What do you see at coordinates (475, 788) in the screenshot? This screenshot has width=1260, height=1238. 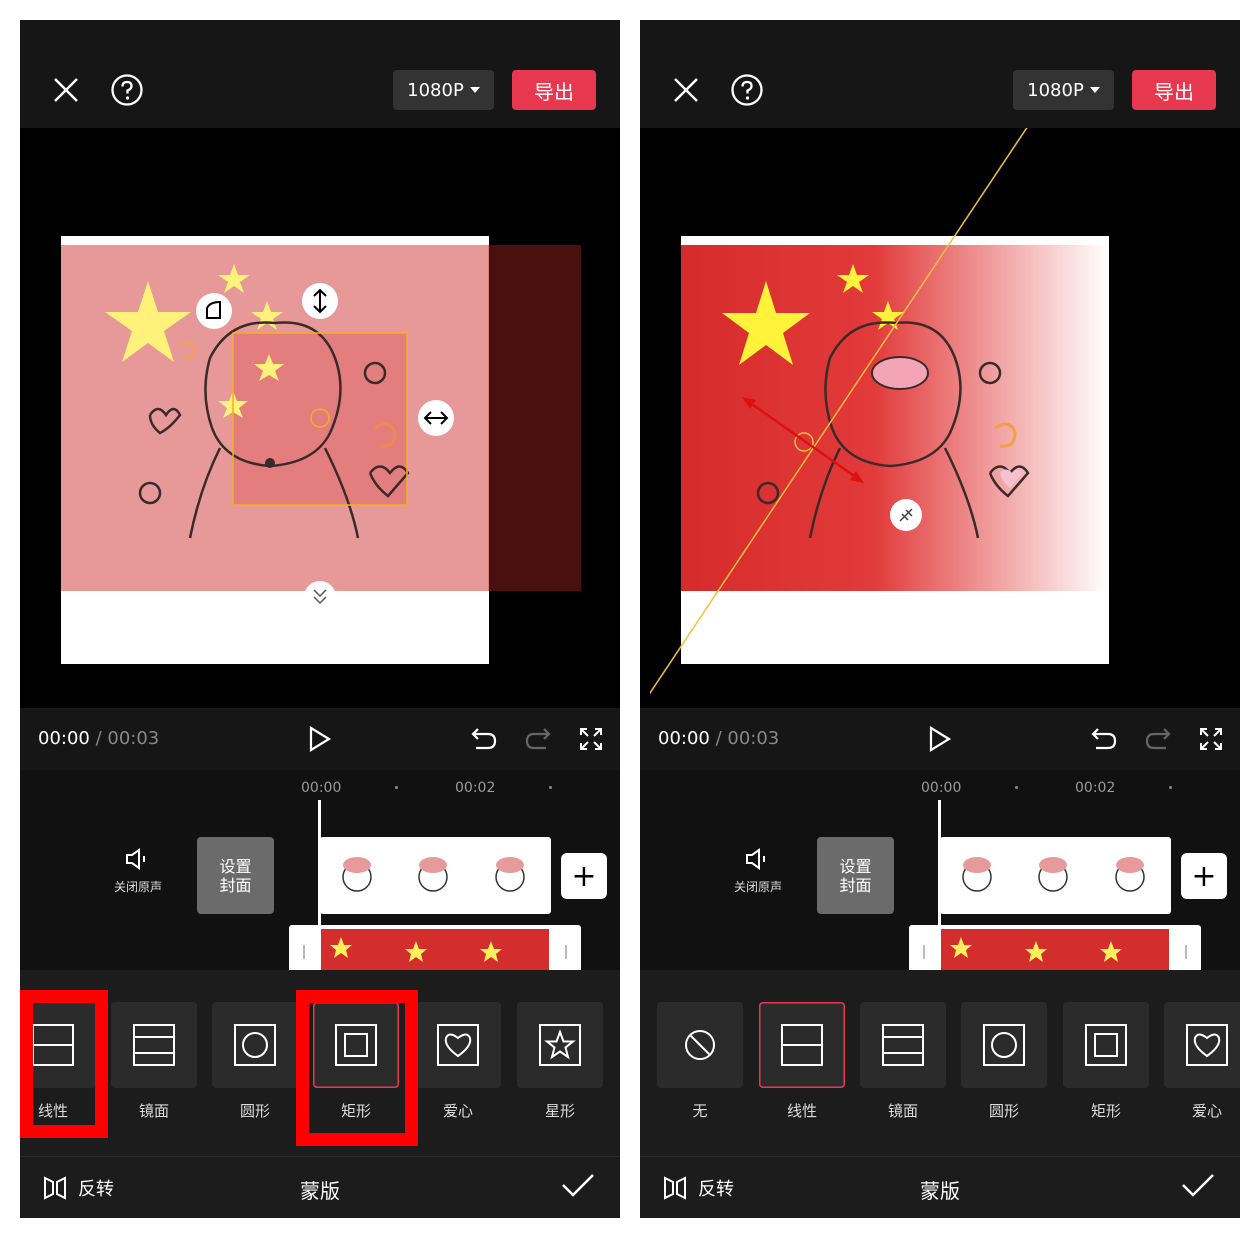 I see `ruler-label: 00:02` at bounding box center [475, 788].